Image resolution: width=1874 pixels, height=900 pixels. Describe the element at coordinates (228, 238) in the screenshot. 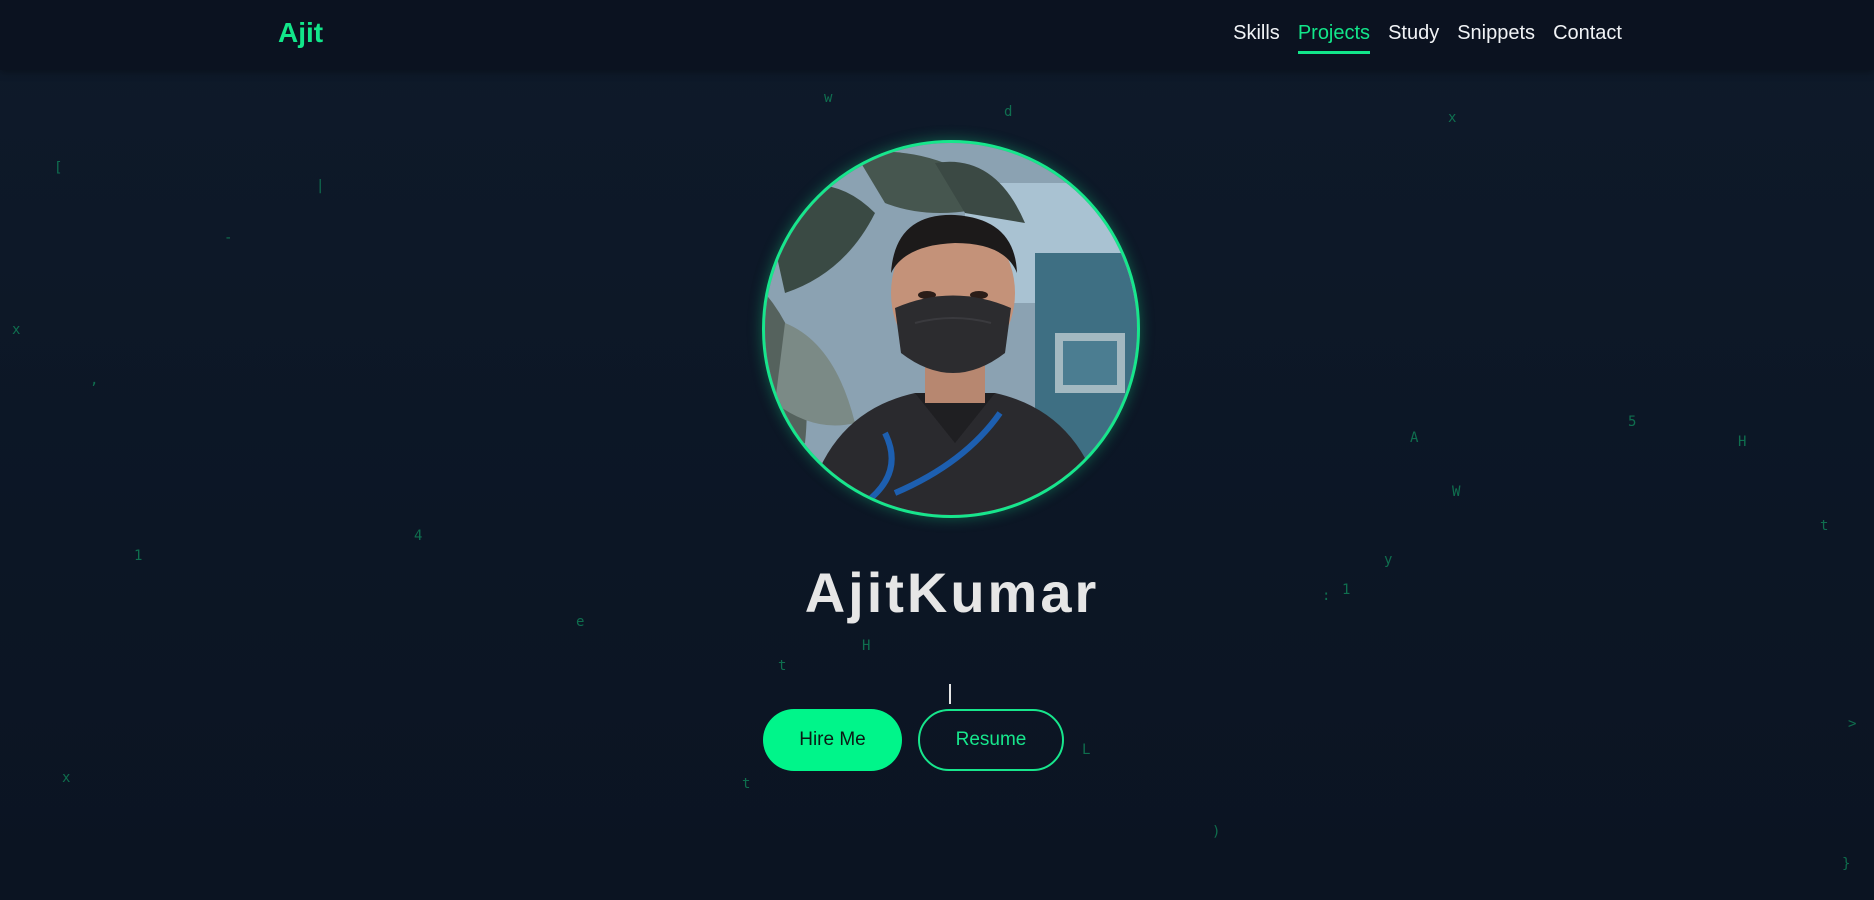

I see `bg-glyph: -` at that location.